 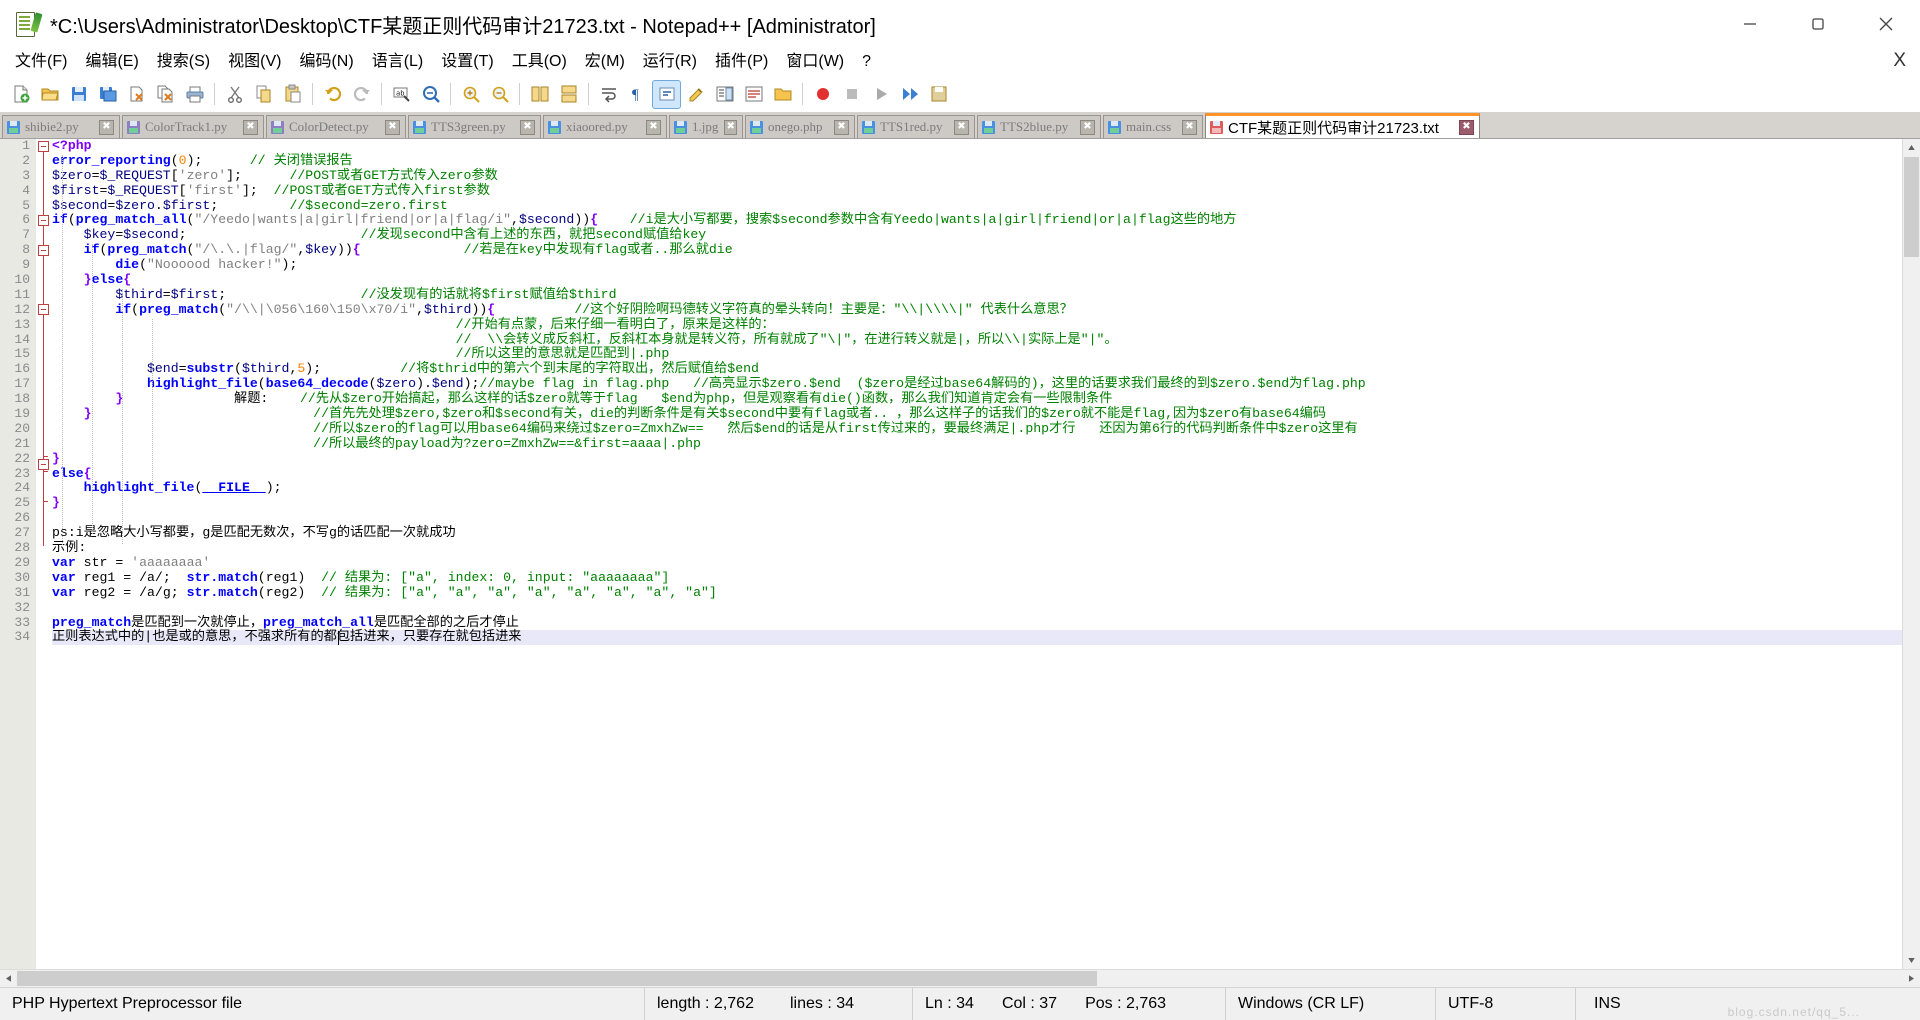 I want to click on copy-icon, so click(x=263, y=94).